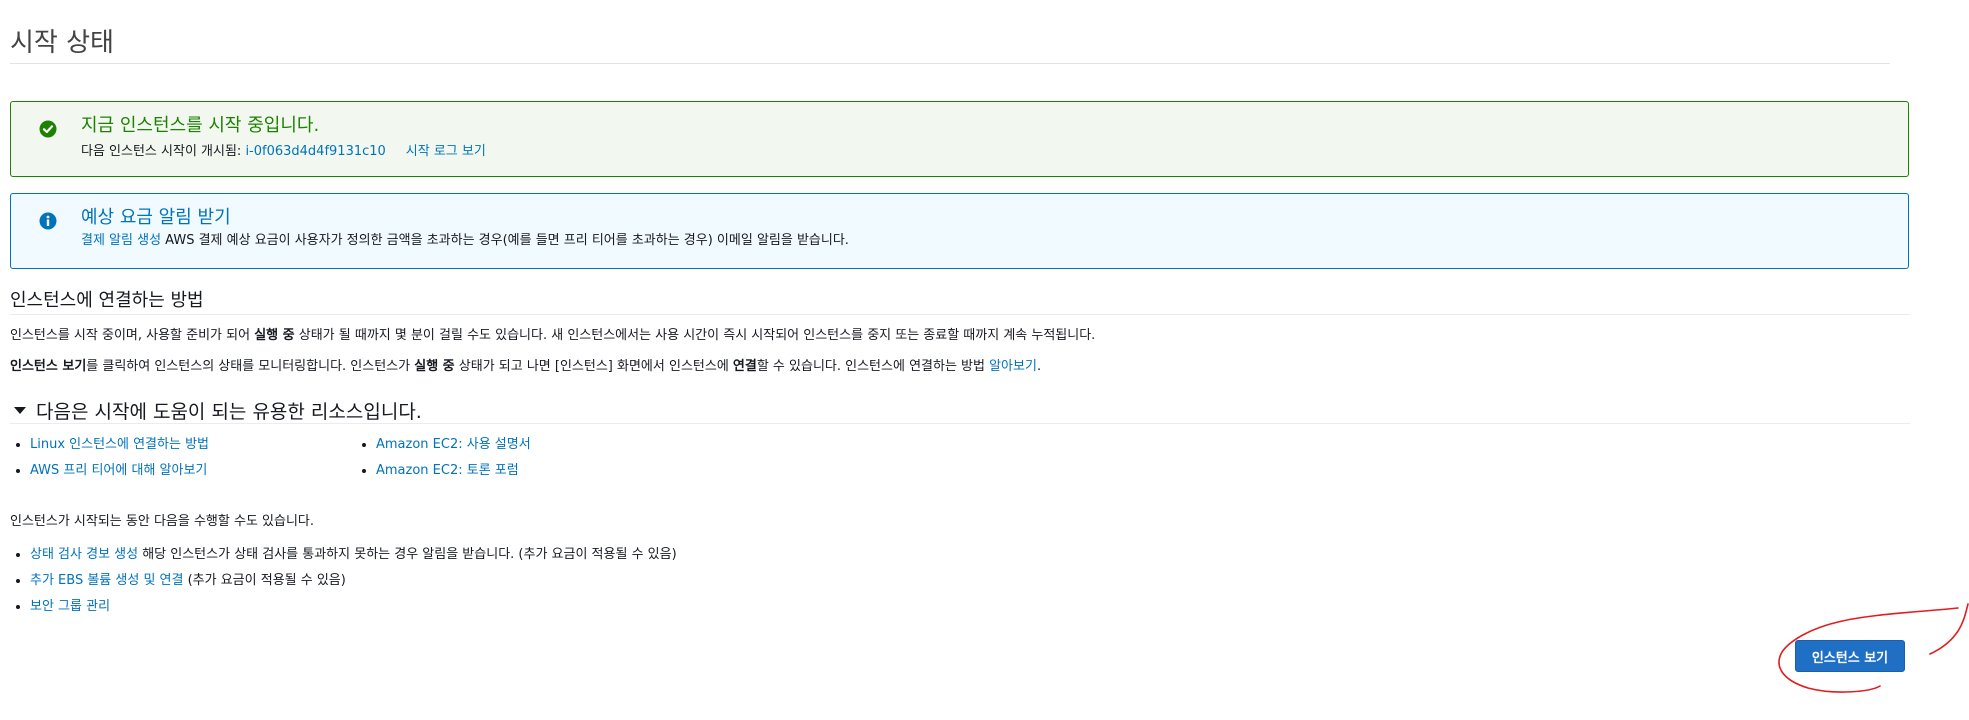 The height and width of the screenshot is (720, 1969). Describe the element at coordinates (20, 410) in the screenshot. I see `caret-down-icon` at that location.